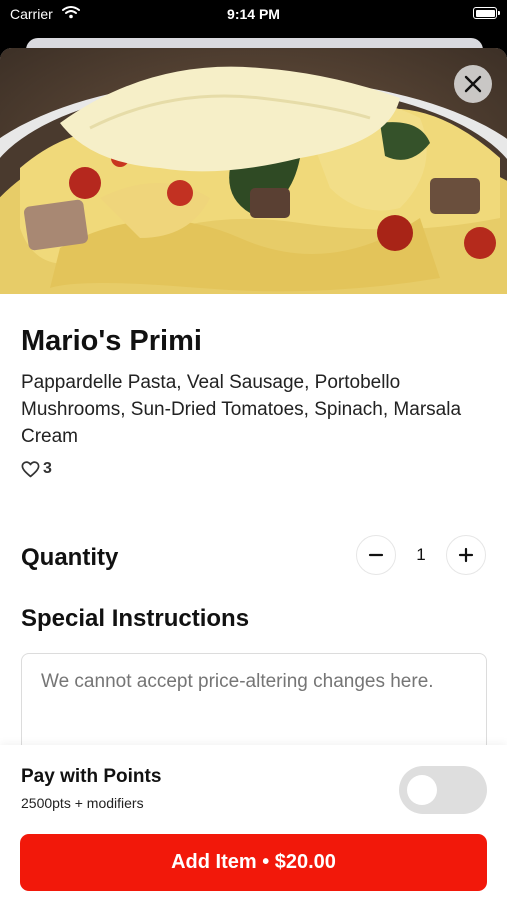 This screenshot has width=507, height=900. Describe the element at coordinates (91, 776) in the screenshot. I see `pay-with-points-label: Pay with Points` at that location.